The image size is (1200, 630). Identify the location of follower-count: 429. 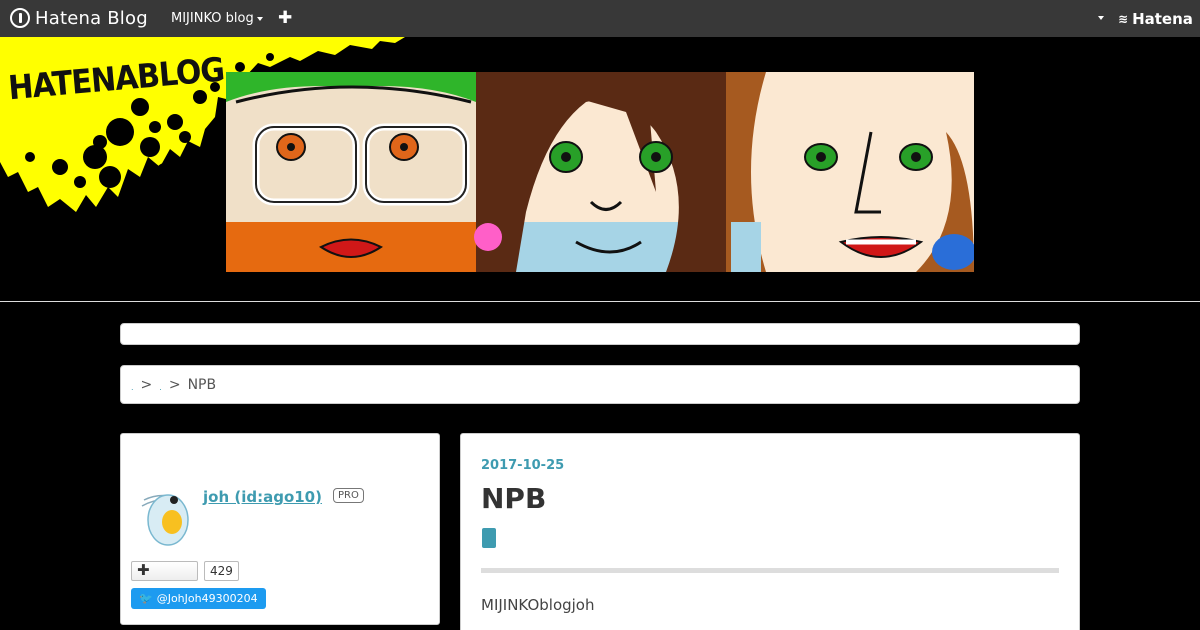
(221, 571).